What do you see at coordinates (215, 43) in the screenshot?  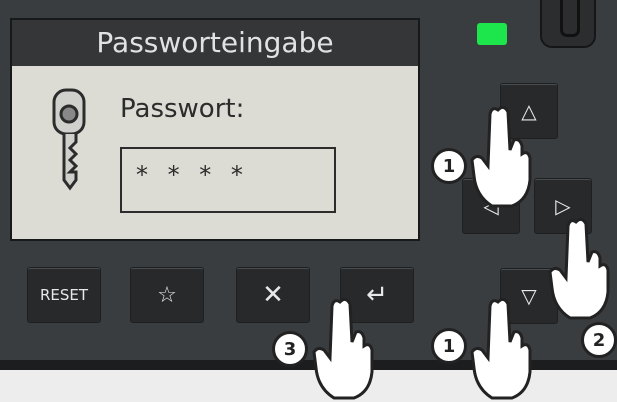 I see `screen-title: Passworteingabe` at bounding box center [215, 43].